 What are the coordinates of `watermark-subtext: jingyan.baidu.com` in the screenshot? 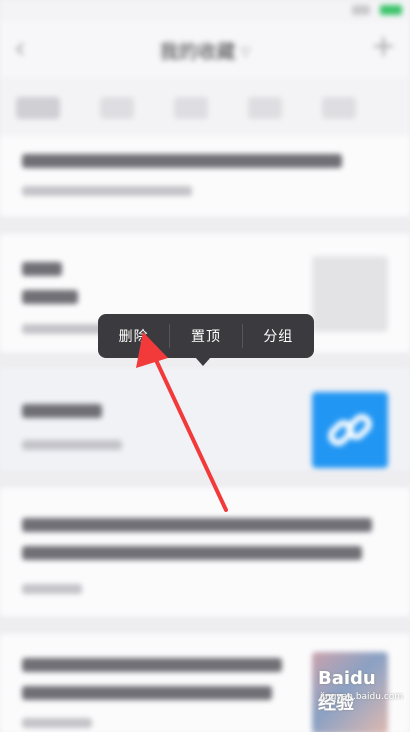 It's located at (362, 697).